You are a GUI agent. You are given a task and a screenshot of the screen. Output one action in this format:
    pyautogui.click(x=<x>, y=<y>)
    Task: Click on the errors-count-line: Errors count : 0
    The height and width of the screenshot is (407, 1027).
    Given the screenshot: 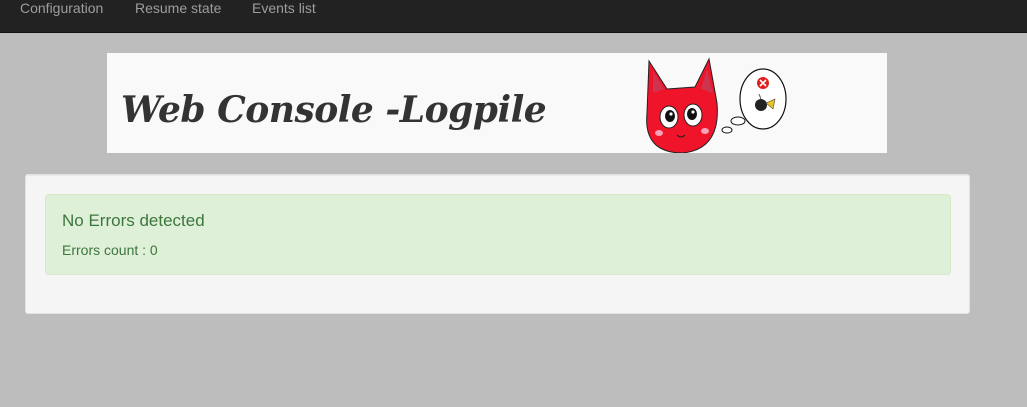 What is the action you would take?
    pyautogui.click(x=110, y=250)
    